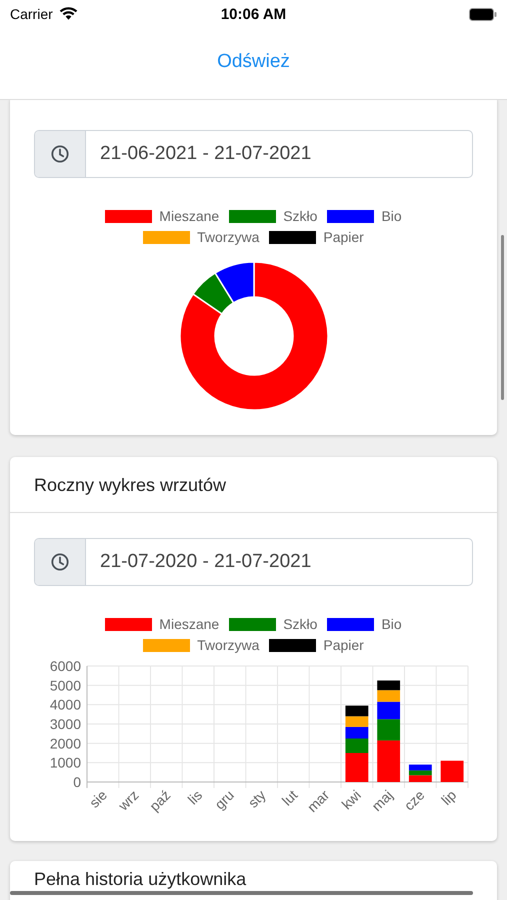  What do you see at coordinates (128, 800) in the screenshot?
I see `x-axis-label: wrz` at bounding box center [128, 800].